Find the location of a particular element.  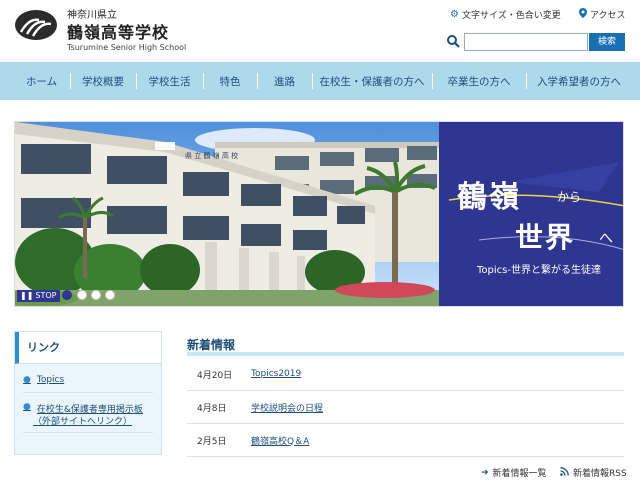

nav-item-applicants: 入学希望者の方へ is located at coordinates (579, 81).